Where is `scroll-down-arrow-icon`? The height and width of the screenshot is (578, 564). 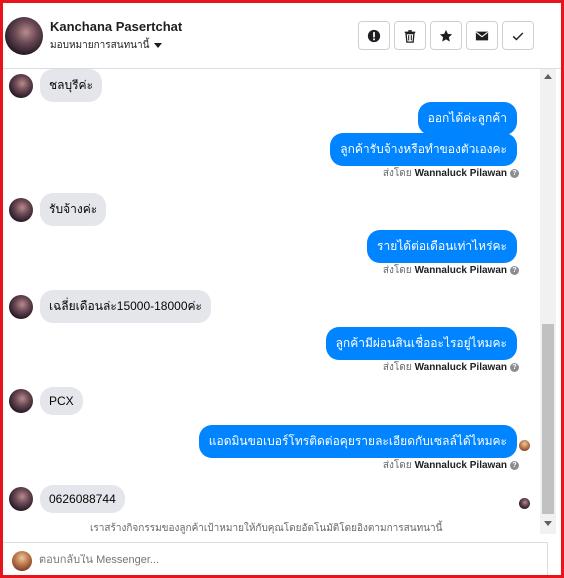 scroll-down-arrow-icon is located at coordinates (548, 523).